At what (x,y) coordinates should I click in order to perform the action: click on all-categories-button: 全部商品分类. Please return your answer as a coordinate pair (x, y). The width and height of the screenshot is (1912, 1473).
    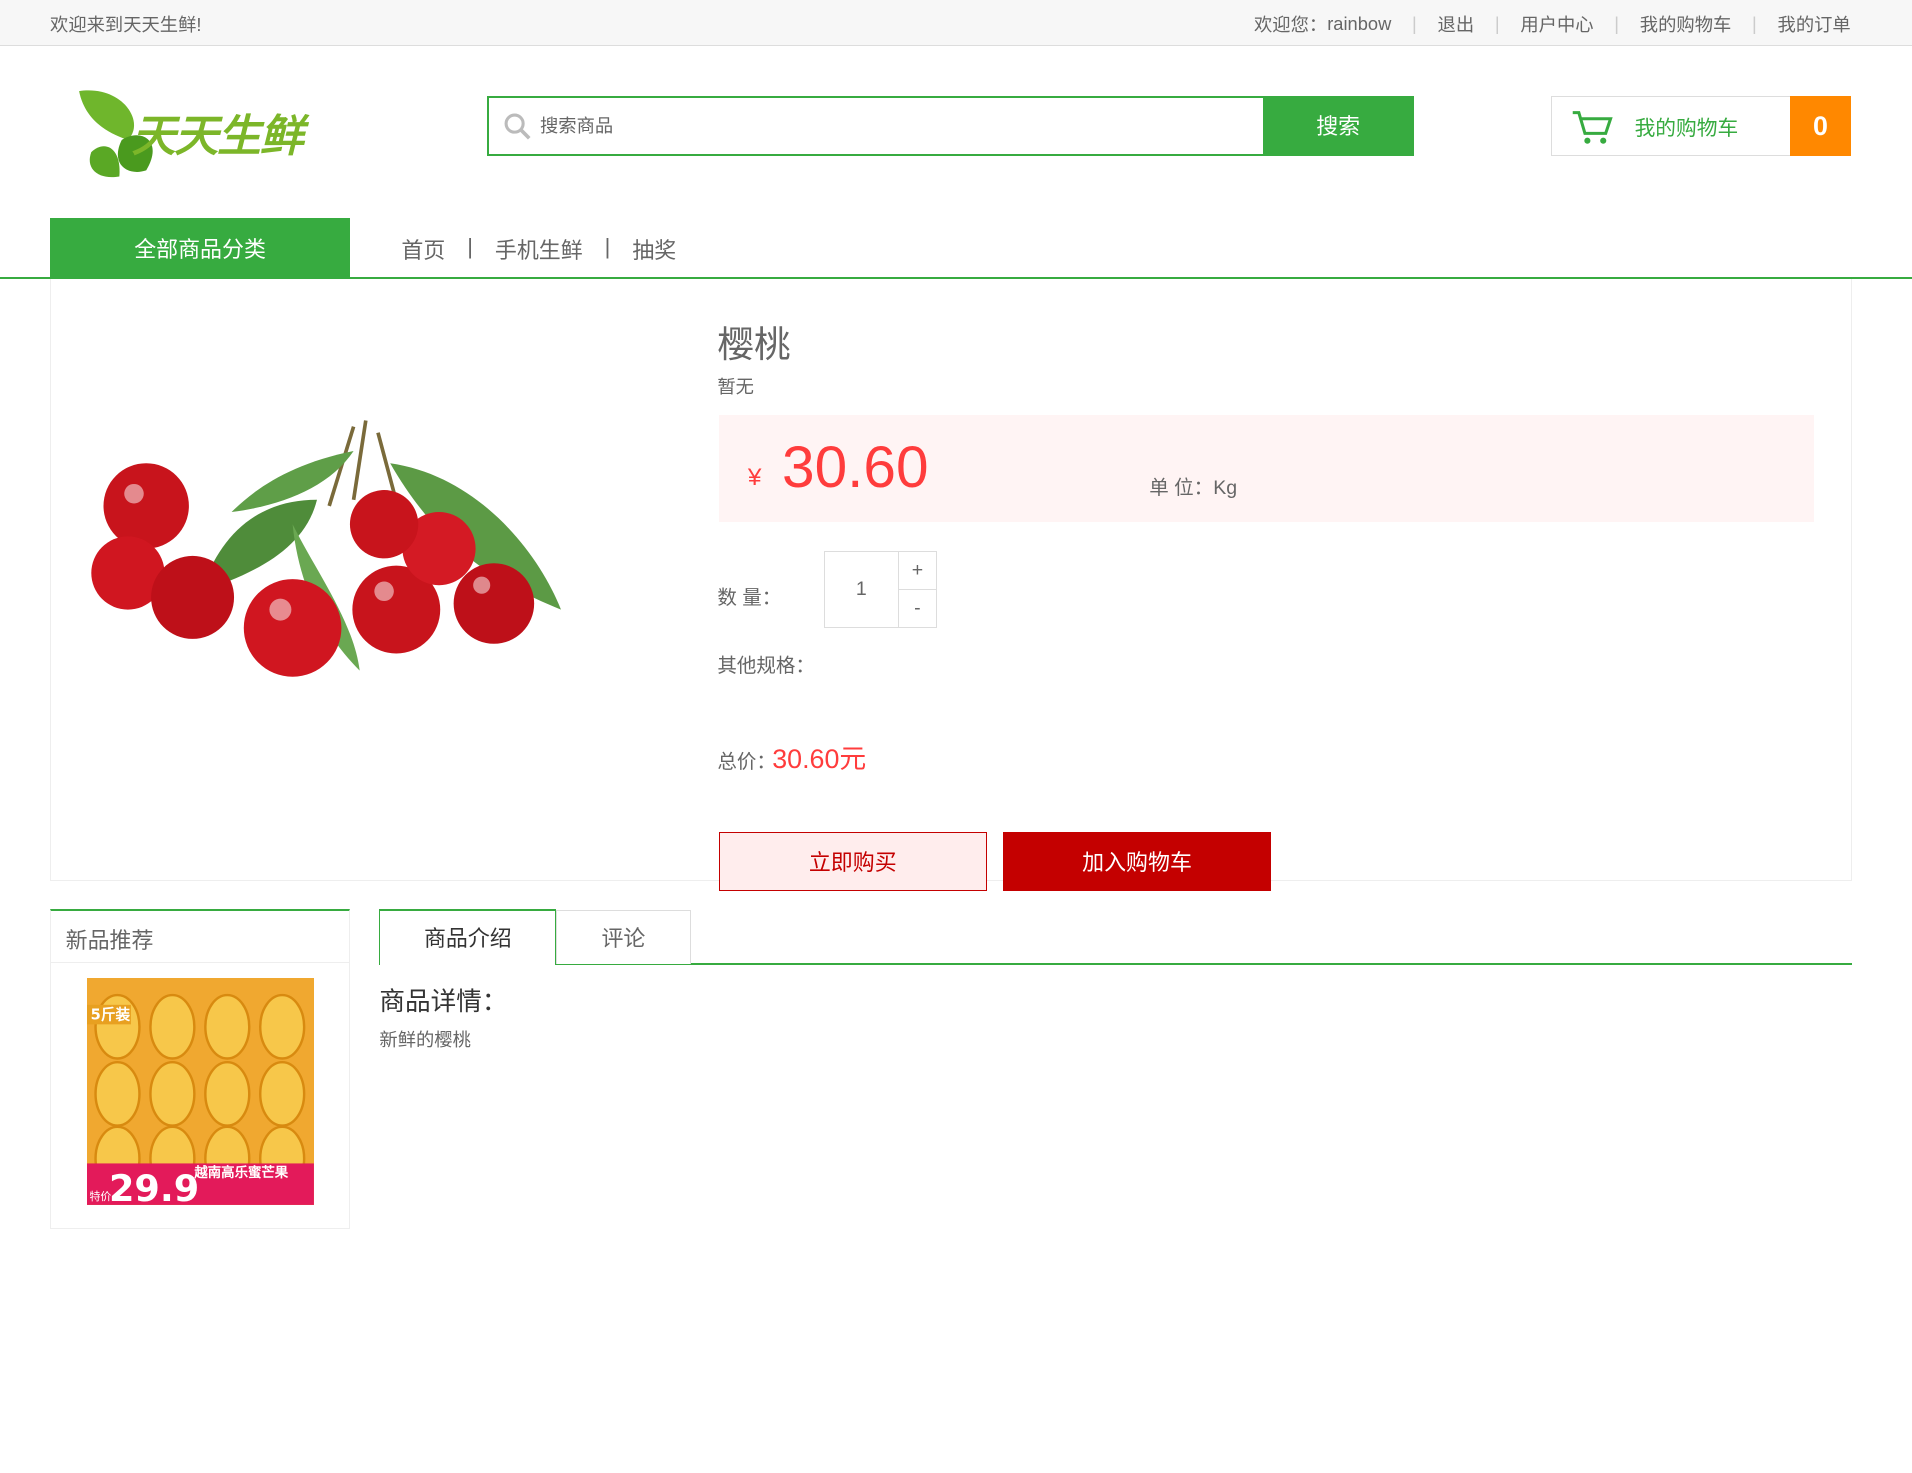
    Looking at the image, I should click on (200, 249).